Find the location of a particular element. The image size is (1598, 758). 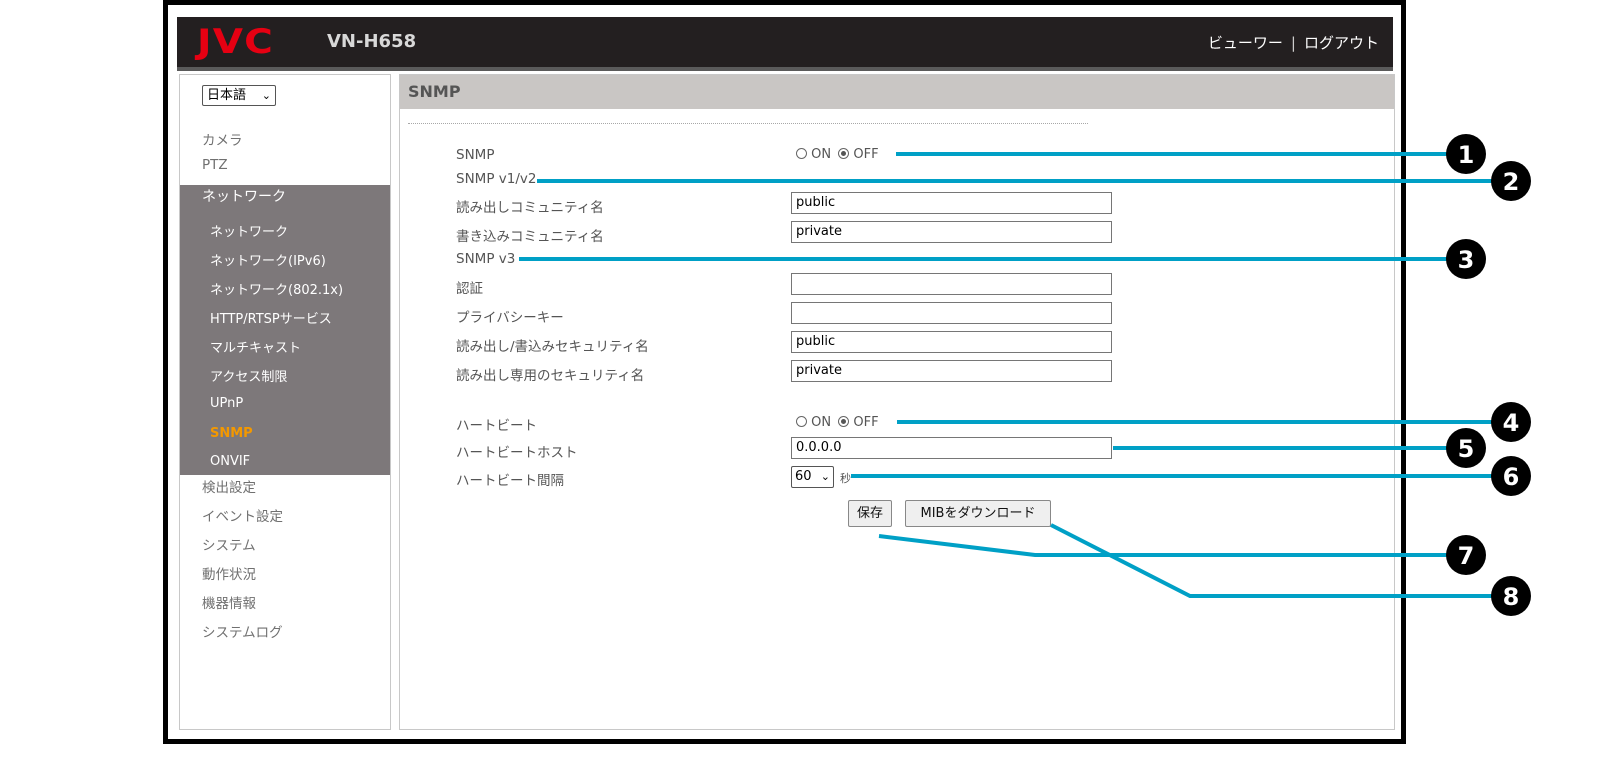

callout-2-number: 2 is located at coordinates (1511, 182).